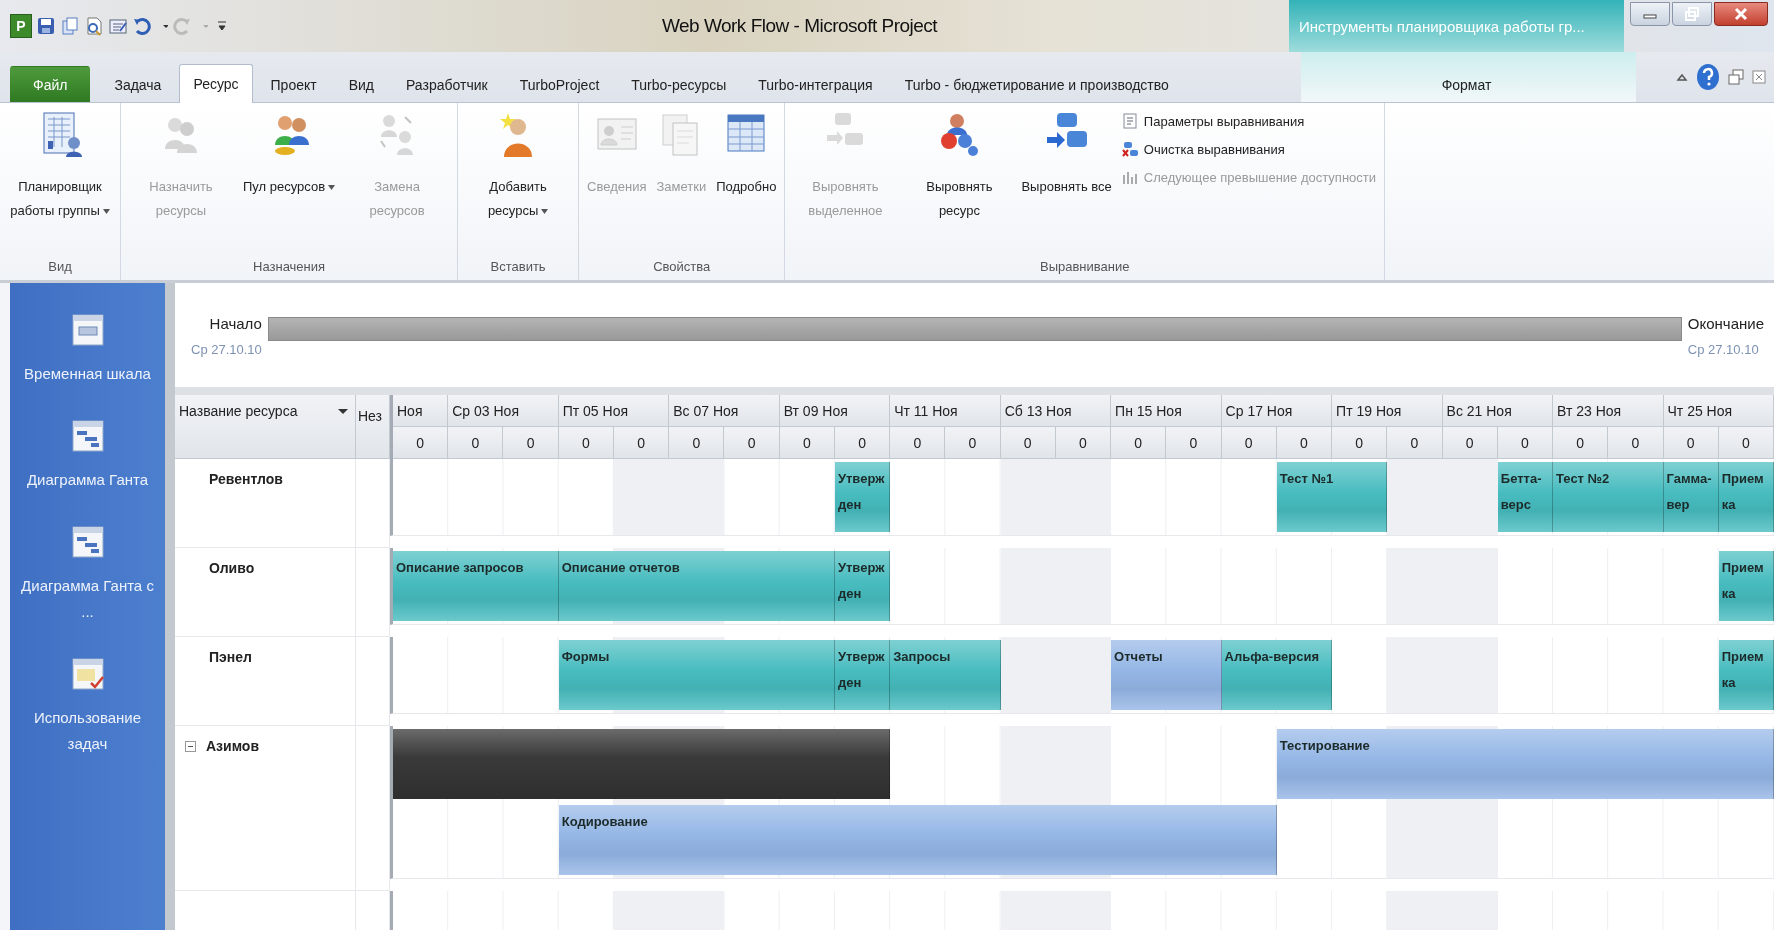 The image size is (1774, 930). I want to click on group-label: Вид, so click(60, 266).